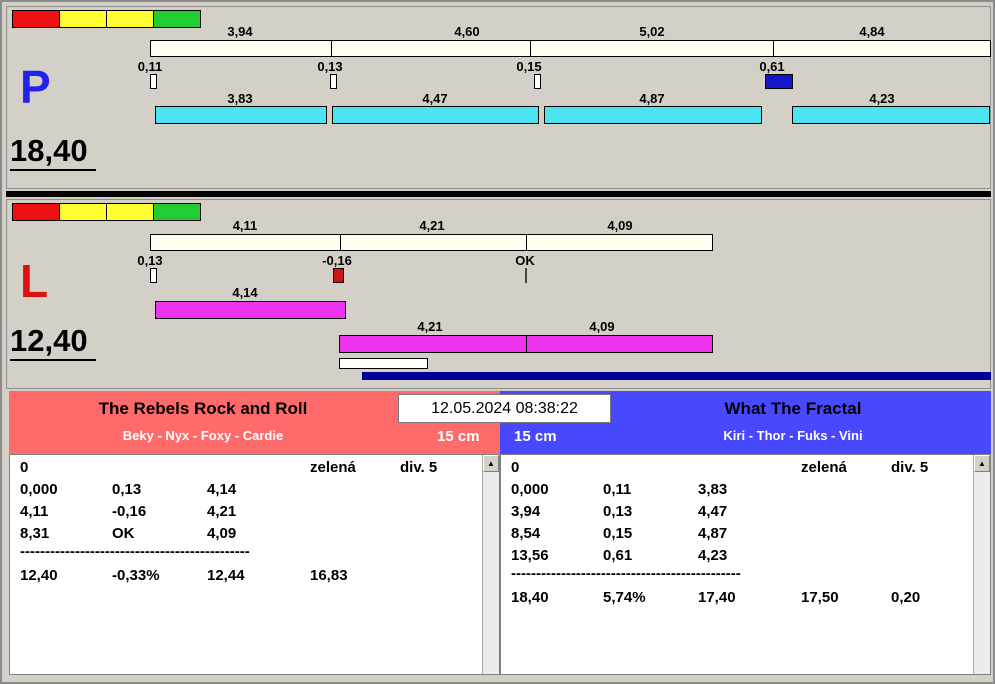 This screenshot has width=995, height=684. Describe the element at coordinates (226, 575) in the screenshot. I see `table-cell: 12,44` at that location.